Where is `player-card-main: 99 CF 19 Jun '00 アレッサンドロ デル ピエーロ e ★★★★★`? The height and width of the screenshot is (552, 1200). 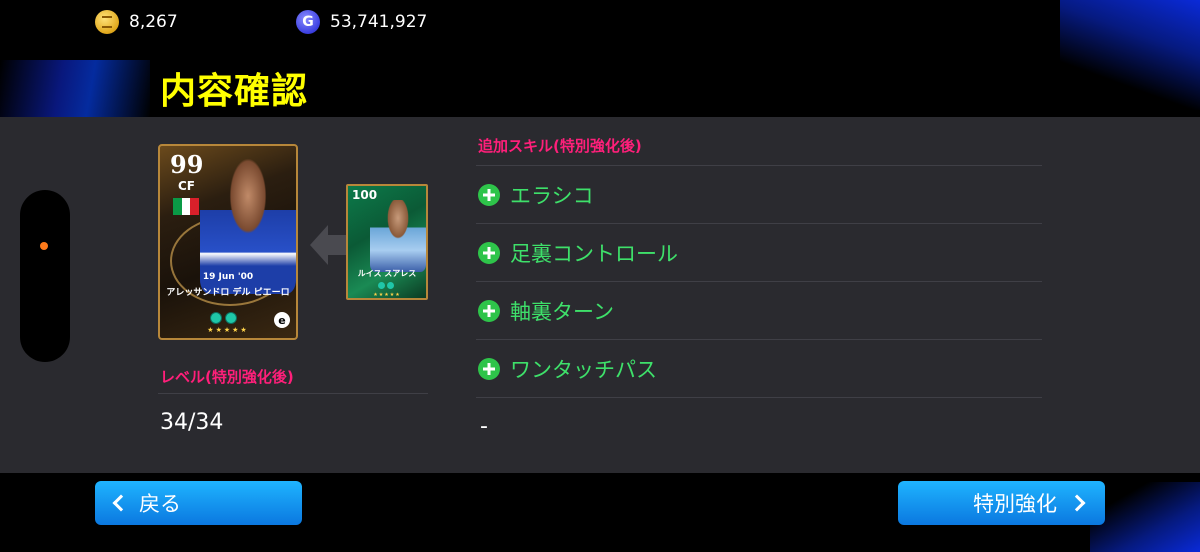
player-card-main: 99 CF 19 Jun '00 アレッサンドロ デル ピエーロ e ★★★★★ is located at coordinates (228, 242).